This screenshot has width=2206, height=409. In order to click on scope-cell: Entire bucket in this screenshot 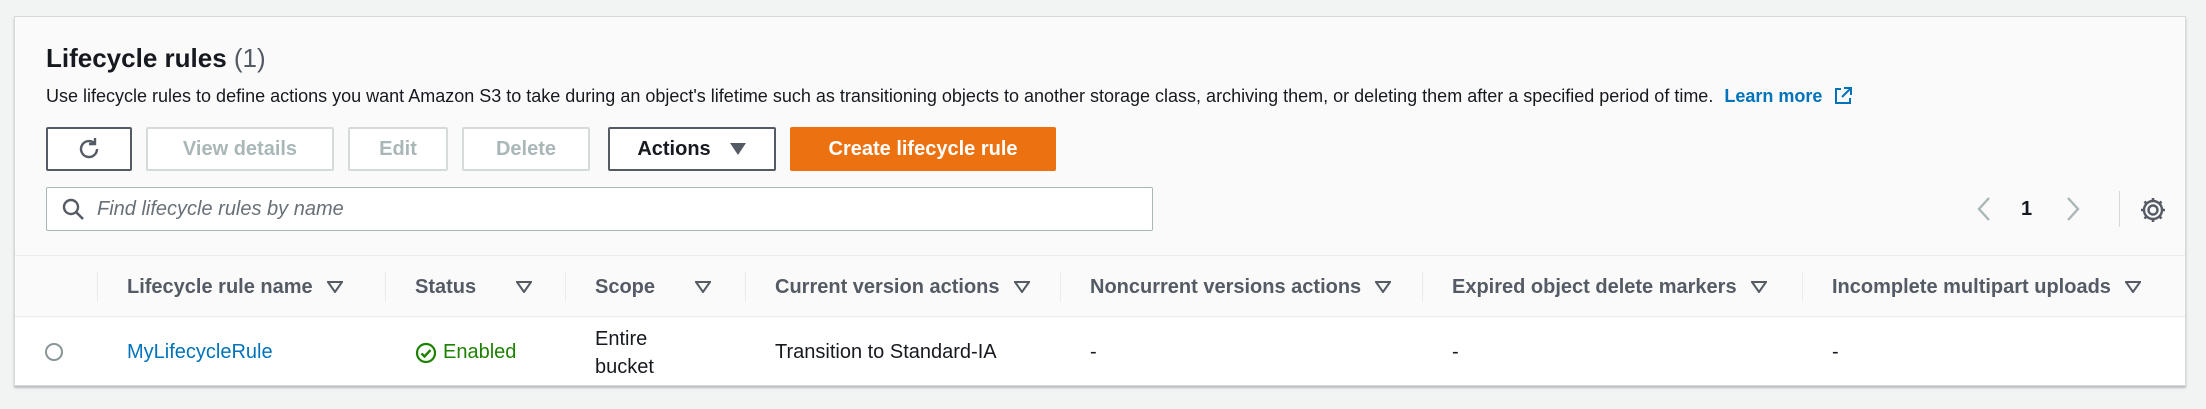, I will do `click(640, 351)`.